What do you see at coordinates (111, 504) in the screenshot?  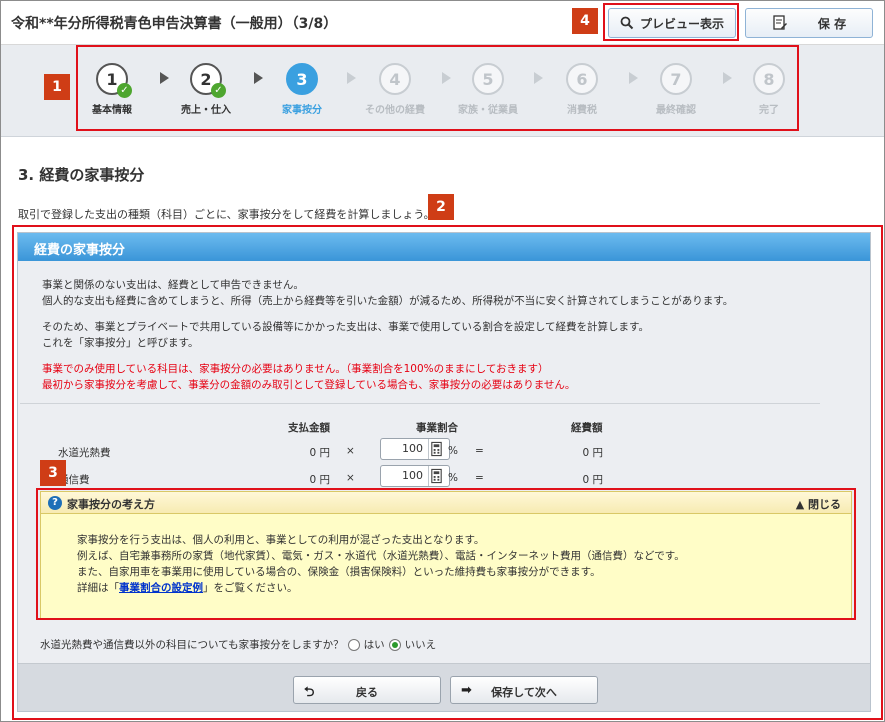 I see `hint-title: 家事按分の考え方` at bounding box center [111, 504].